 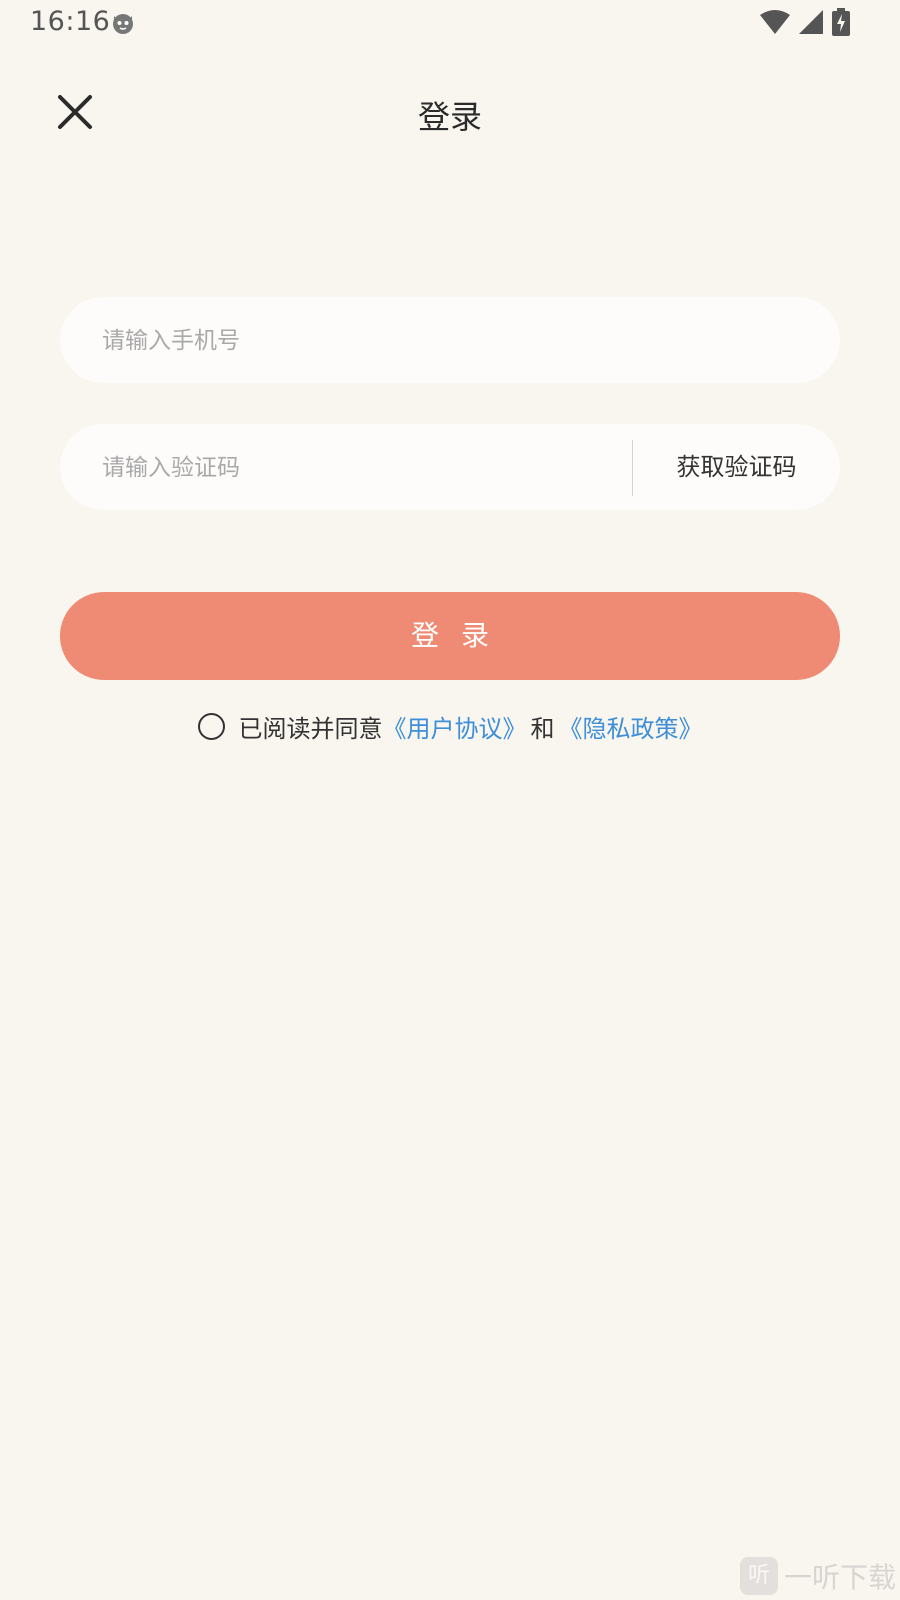 I want to click on agreement-text: 已阅读并同意, so click(x=310, y=728).